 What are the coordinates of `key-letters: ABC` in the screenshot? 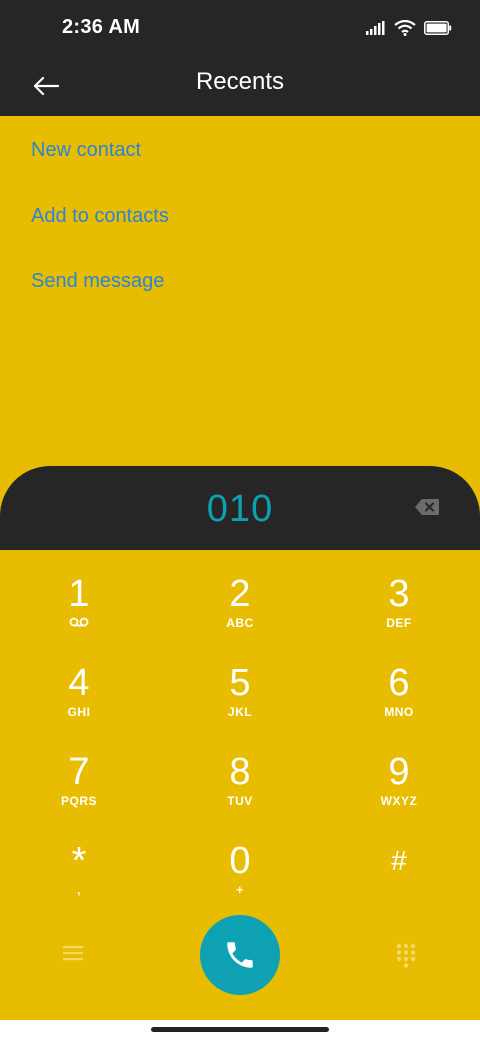 It's located at (240, 623).